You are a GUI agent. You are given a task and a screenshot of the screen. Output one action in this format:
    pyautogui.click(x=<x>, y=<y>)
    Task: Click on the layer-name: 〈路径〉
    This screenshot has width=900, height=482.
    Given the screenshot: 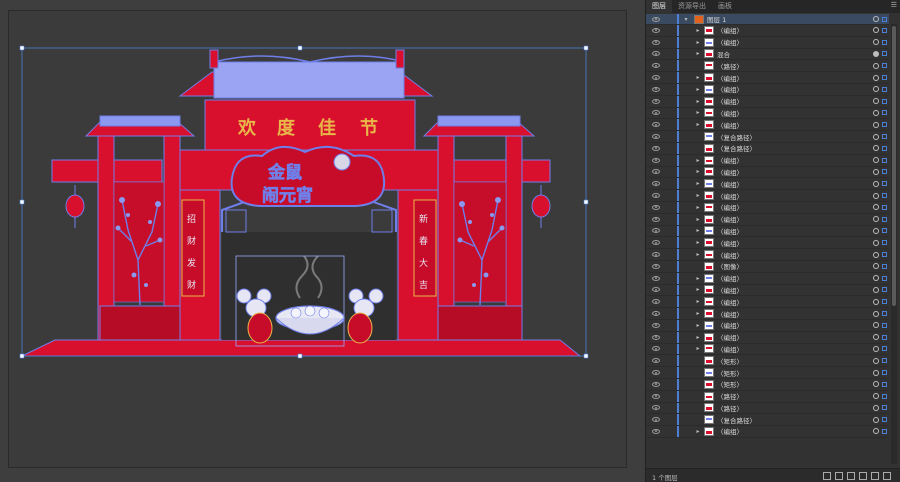 What is the action you would take?
    pyautogui.click(x=730, y=396)
    